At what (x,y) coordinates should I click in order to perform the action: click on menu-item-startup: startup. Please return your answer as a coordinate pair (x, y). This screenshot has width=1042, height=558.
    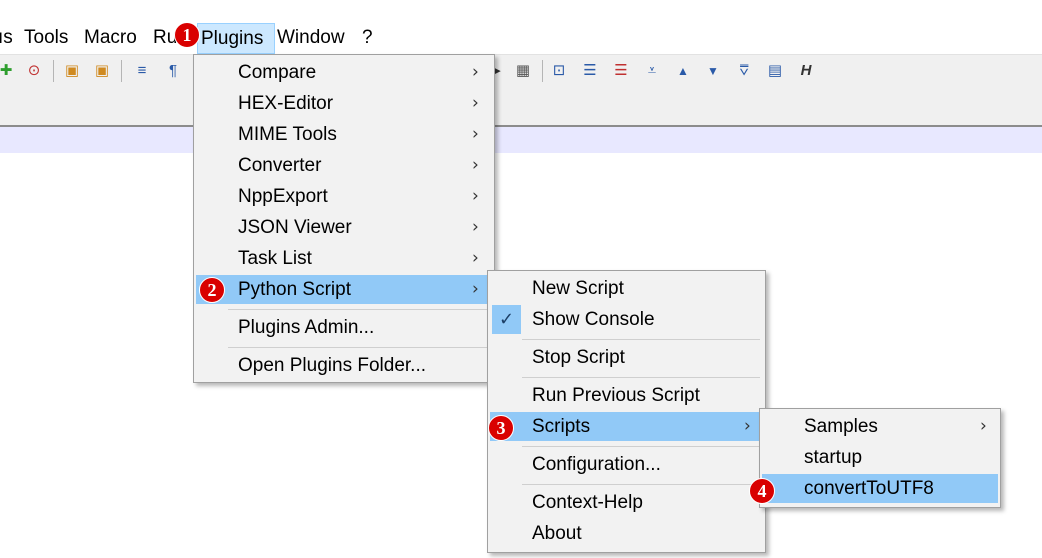
    Looking at the image, I should click on (880, 457).